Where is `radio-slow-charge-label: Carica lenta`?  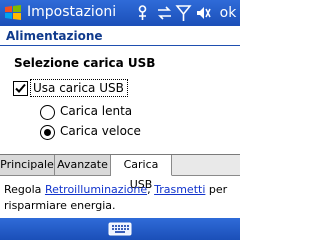 radio-slow-charge-label: Carica lenta is located at coordinates (96, 111).